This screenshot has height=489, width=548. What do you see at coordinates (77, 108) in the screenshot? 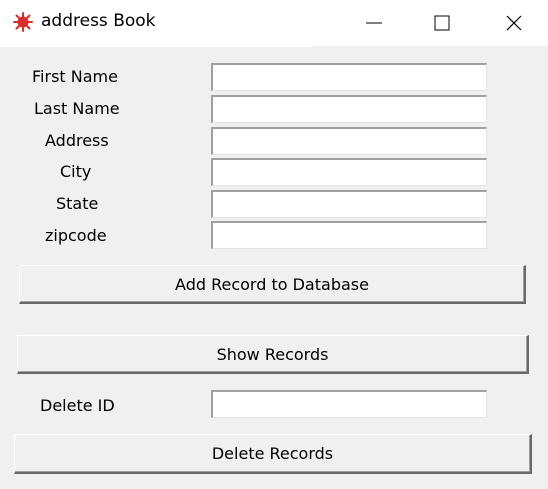
I see `last-name-label: Last Name` at bounding box center [77, 108].